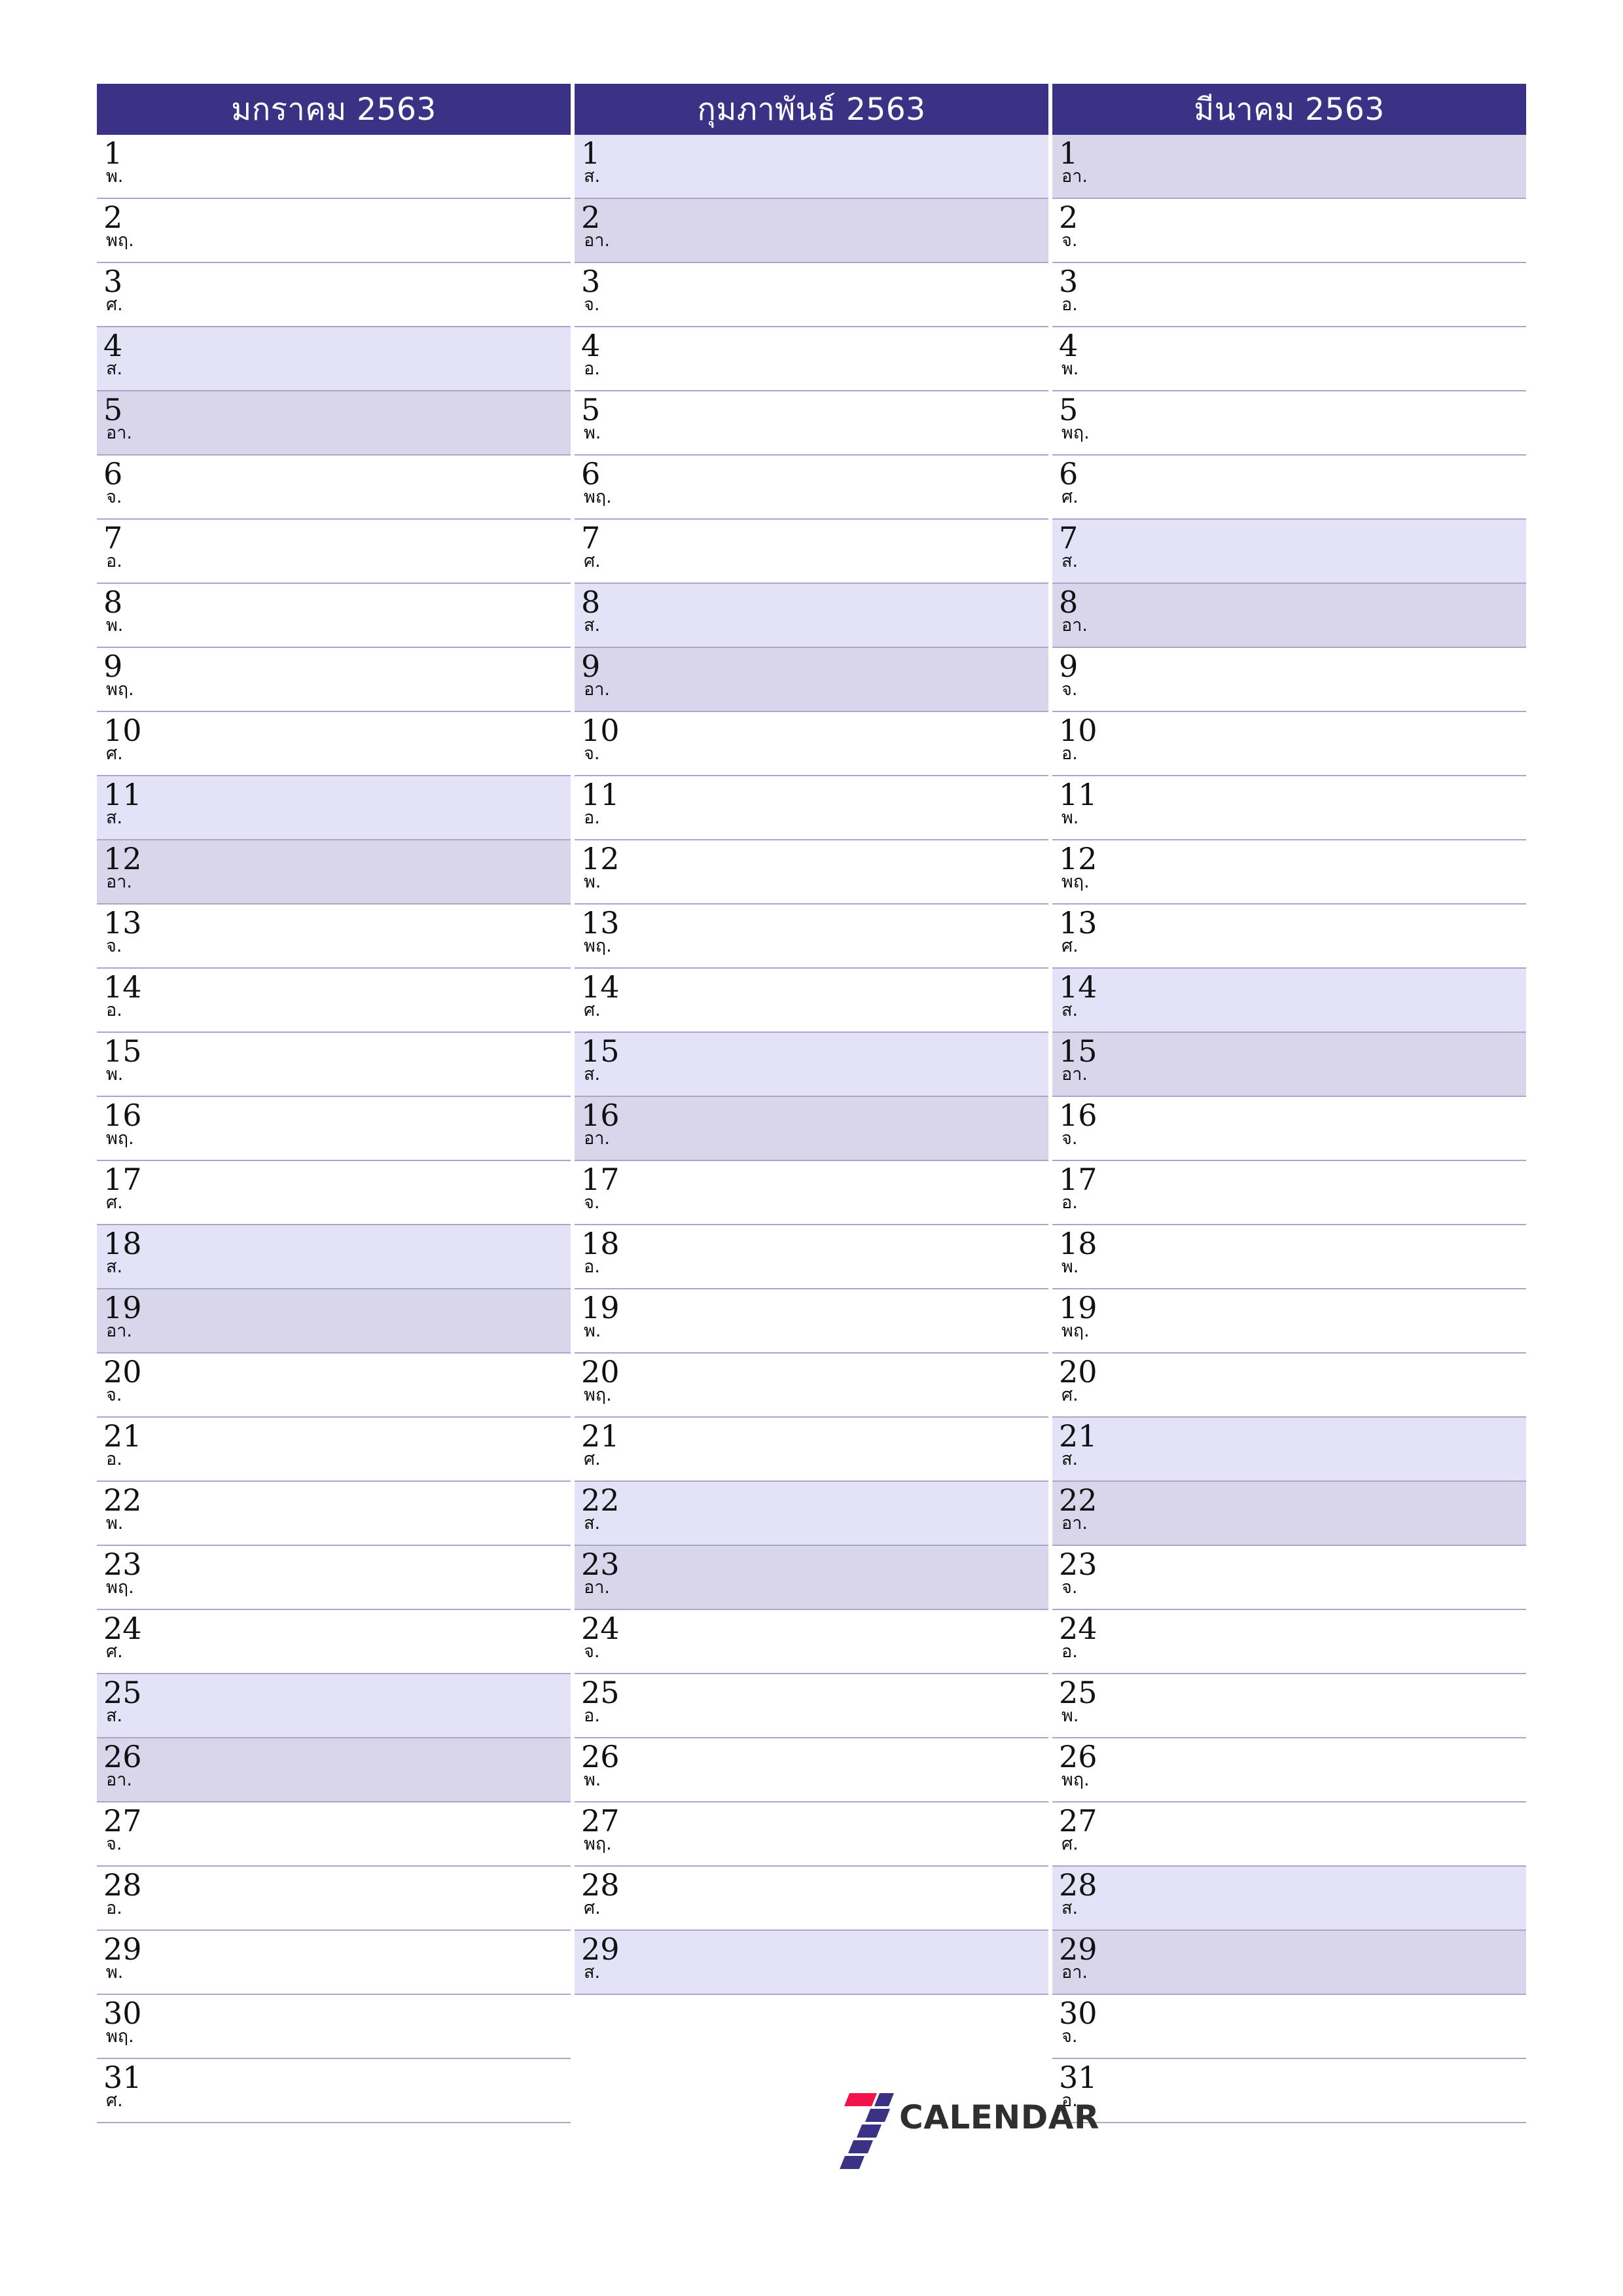 This screenshot has height=2296, width=1623. Describe the element at coordinates (1289, 167) in the screenshot. I see `day-row: 1 อา.` at that location.